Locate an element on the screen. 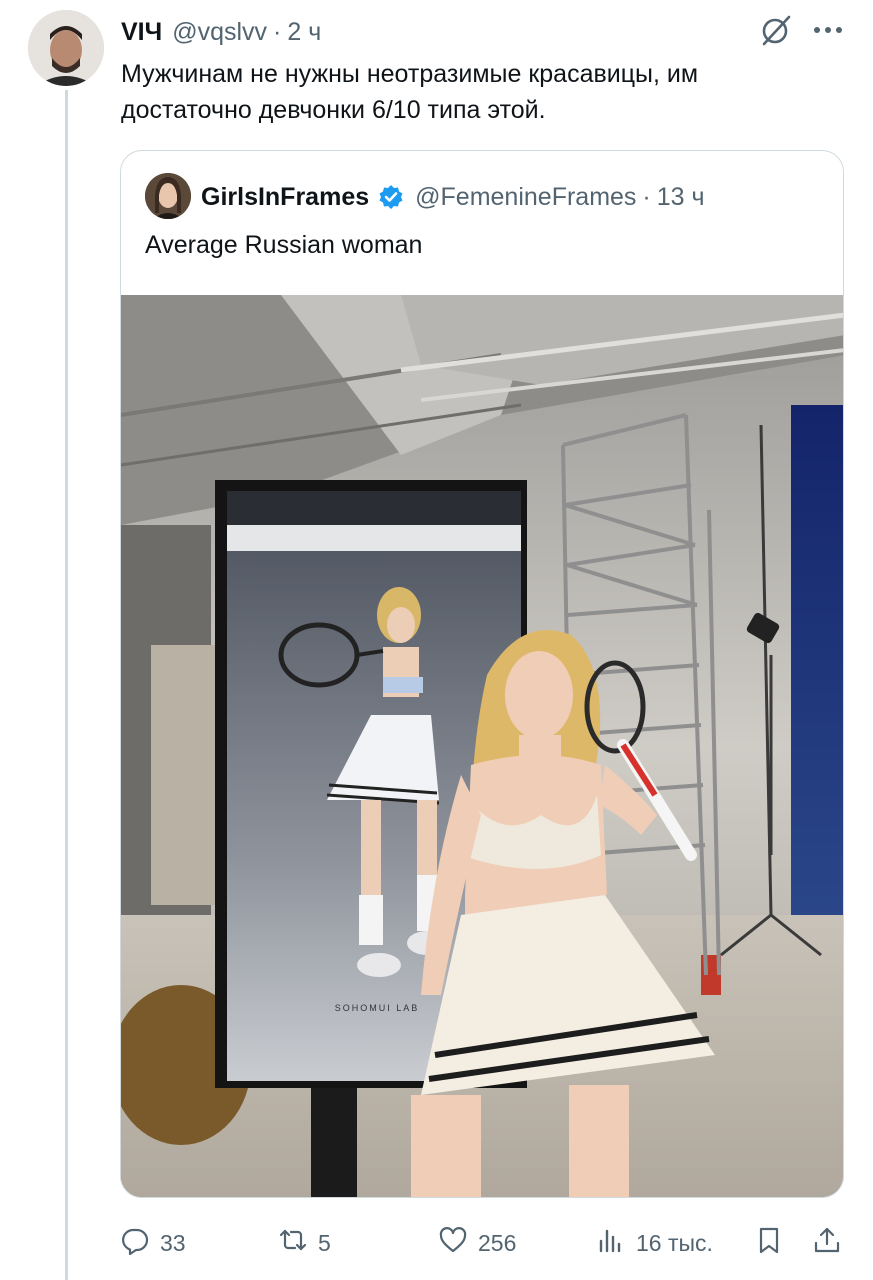 This screenshot has height=1280, width=873. author-name: VIЧ is located at coordinates (141, 32).